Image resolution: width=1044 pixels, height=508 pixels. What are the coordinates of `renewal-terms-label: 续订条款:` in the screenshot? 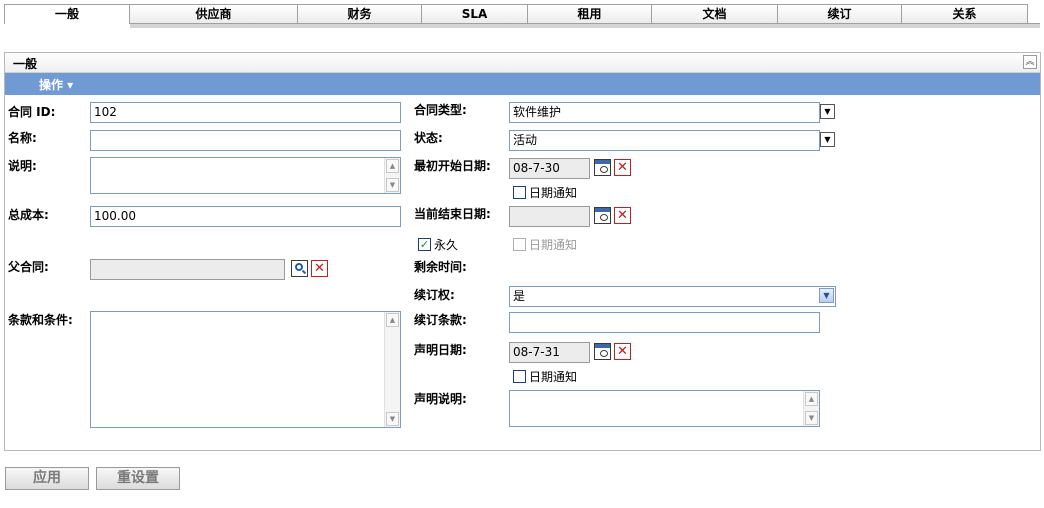 It's located at (440, 320).